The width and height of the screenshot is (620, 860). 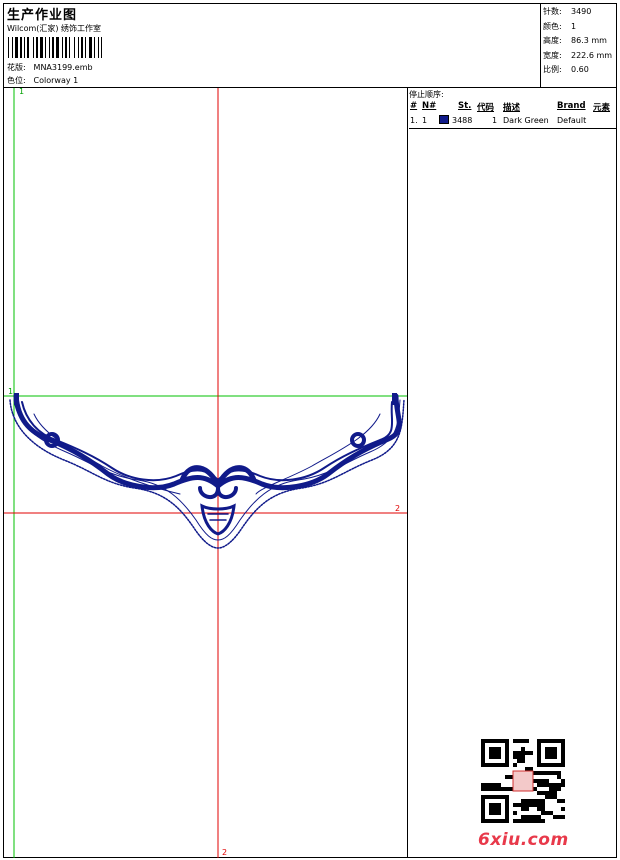 What do you see at coordinates (414, 106) in the screenshot?
I see `col-header-num: #` at bounding box center [414, 106].